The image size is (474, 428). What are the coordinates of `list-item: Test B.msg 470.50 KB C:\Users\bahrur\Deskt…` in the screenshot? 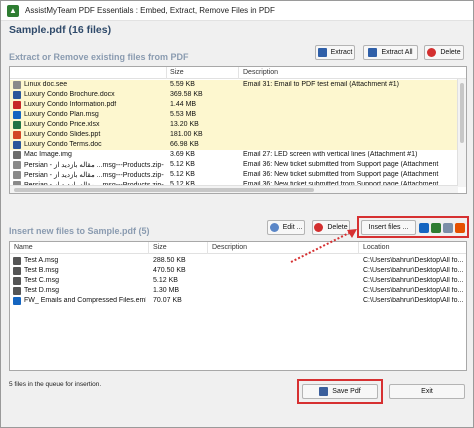 It's located at (238, 271).